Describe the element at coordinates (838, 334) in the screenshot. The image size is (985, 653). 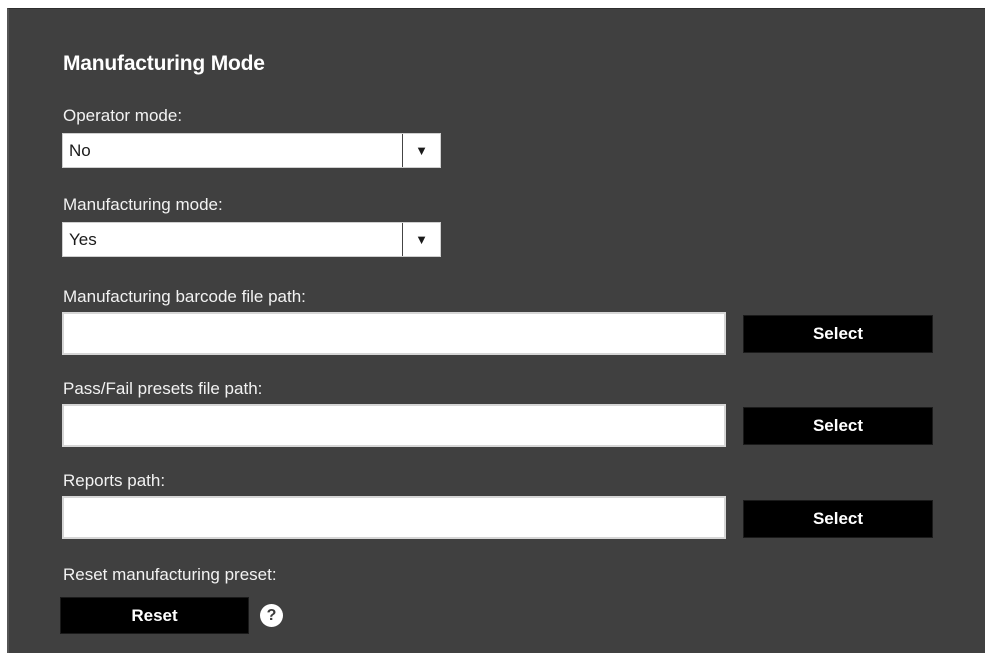
I see `barcode-select-button: Select` at that location.